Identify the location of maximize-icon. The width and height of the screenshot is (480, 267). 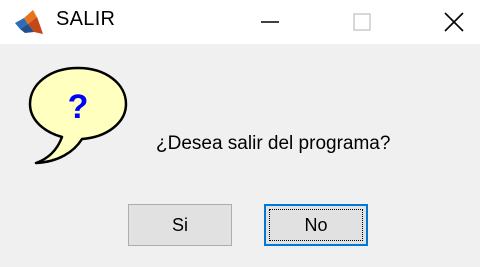
(362, 22).